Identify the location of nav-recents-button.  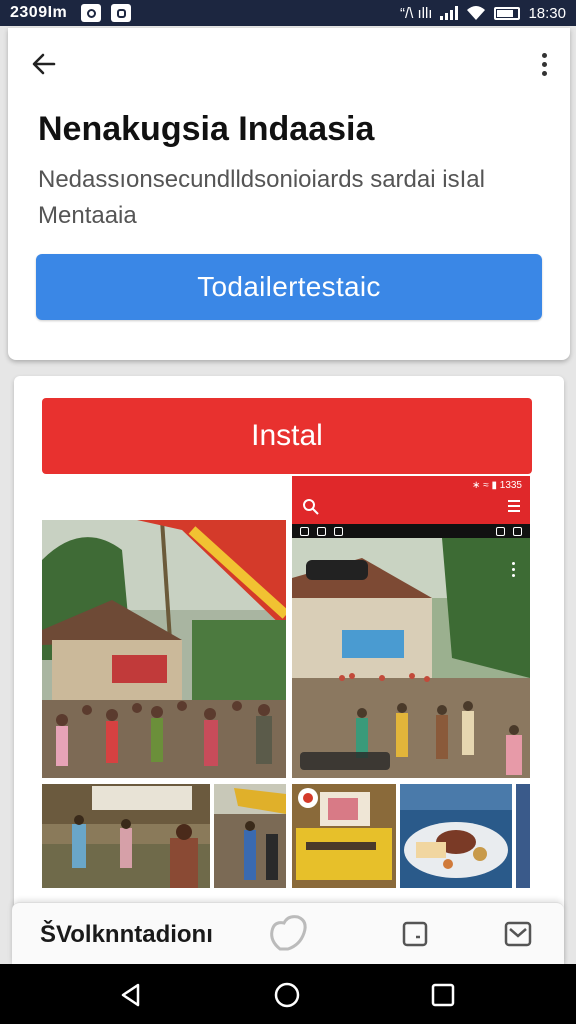
(443, 995).